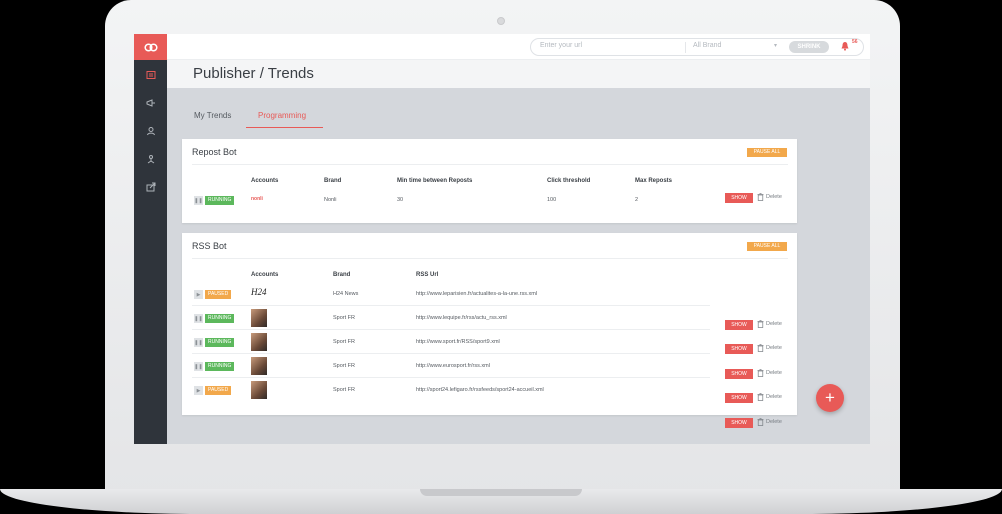  I want to click on page-title: Publisher / Trends, so click(253, 73).